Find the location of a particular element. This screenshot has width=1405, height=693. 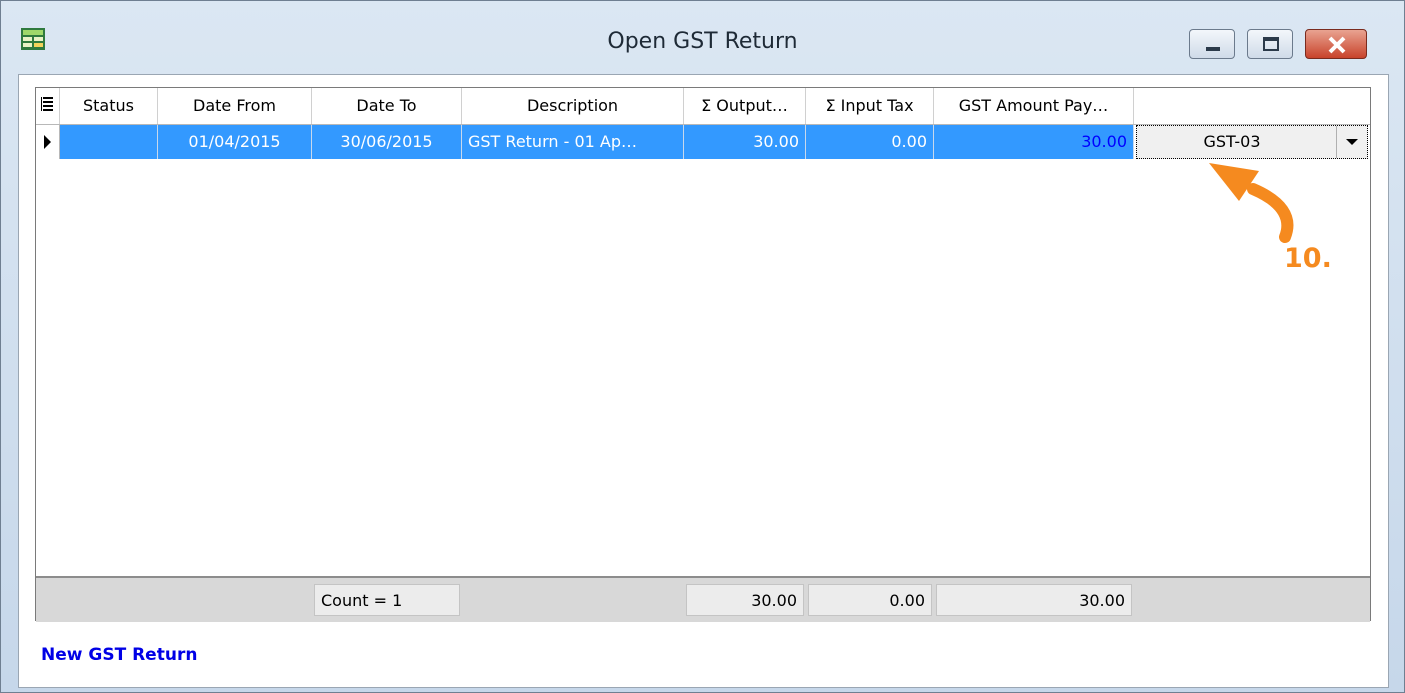

minimize-icon is located at coordinates (1213, 49).